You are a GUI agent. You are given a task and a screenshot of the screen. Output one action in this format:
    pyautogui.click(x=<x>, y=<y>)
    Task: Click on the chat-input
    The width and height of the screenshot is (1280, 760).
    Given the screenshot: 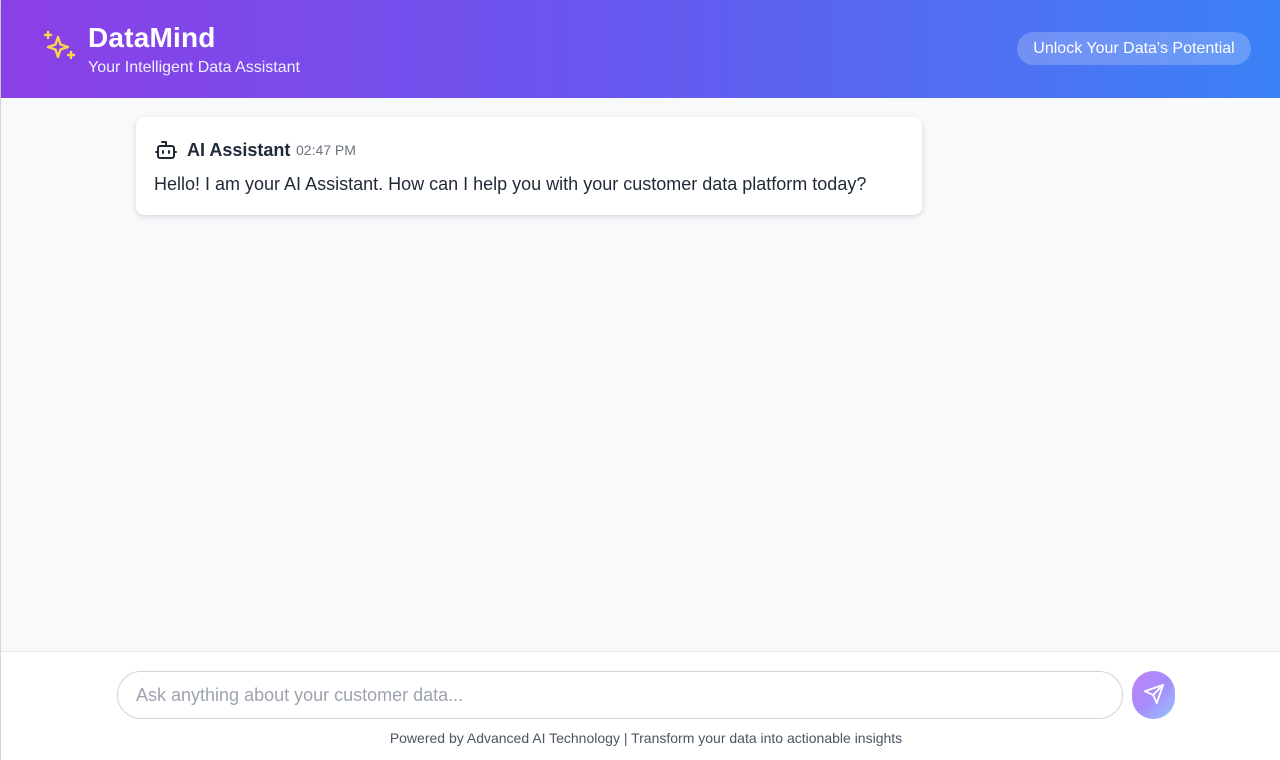 What is the action you would take?
    pyautogui.click(x=620, y=695)
    